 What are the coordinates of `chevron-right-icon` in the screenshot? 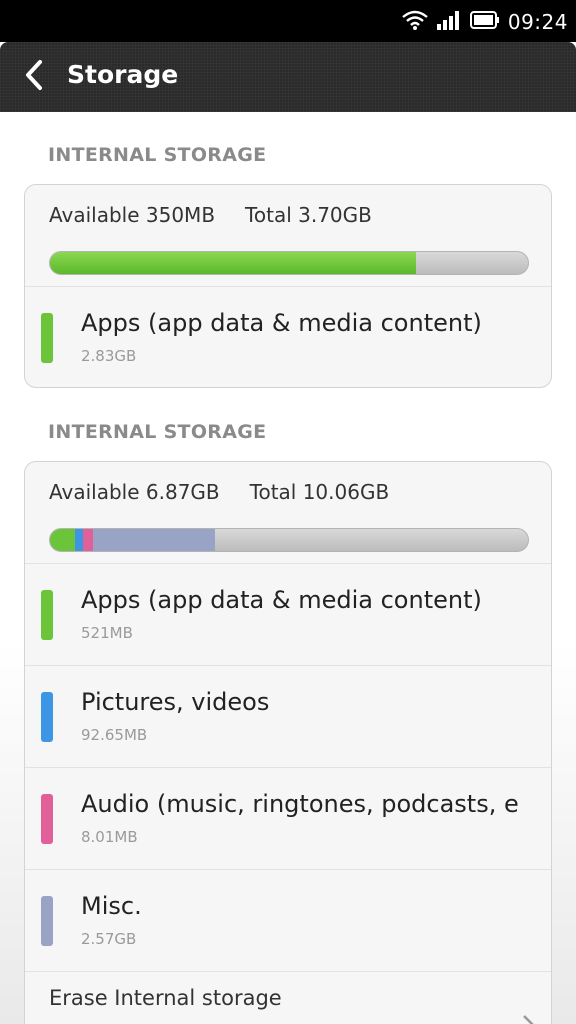 It's located at (528, 1019).